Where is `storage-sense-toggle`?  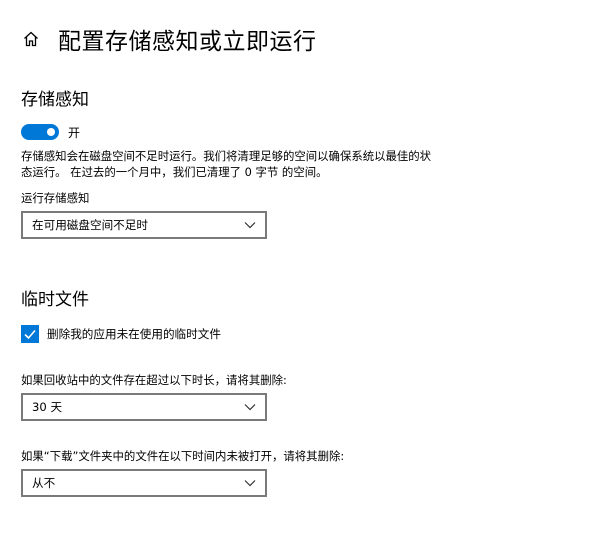
storage-sense-toggle is located at coordinates (40, 132).